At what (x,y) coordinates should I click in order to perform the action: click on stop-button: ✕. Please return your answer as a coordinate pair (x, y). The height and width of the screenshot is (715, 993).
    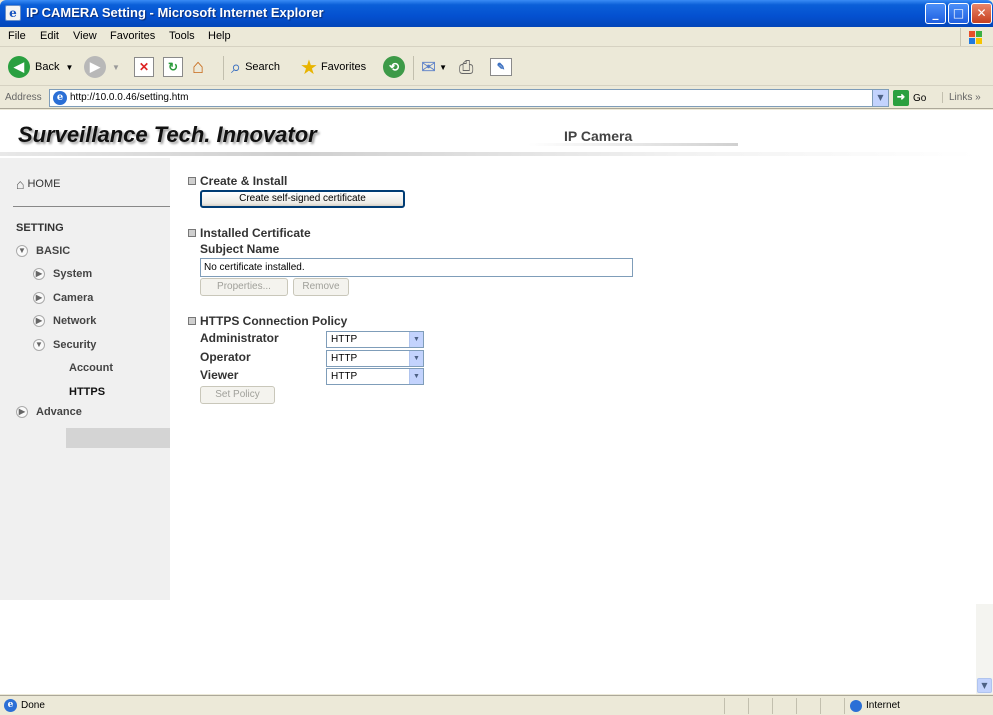
    Looking at the image, I should click on (144, 67).